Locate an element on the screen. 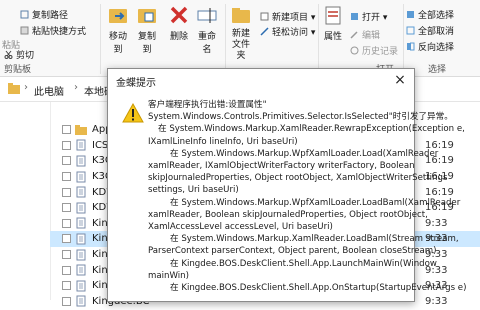  dialog-title: 金蝶提示 is located at coordinates (136, 83).